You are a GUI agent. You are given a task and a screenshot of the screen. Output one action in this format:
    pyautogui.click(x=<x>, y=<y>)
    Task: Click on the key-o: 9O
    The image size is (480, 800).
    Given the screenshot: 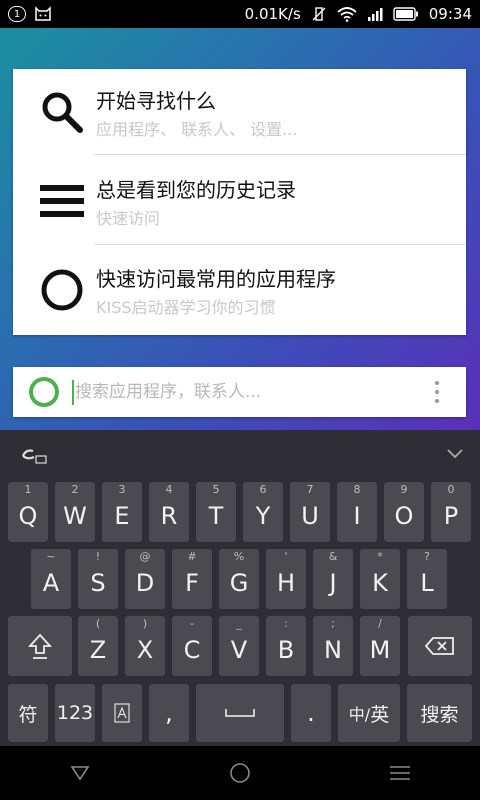 What is the action you would take?
    pyautogui.click(x=404, y=512)
    